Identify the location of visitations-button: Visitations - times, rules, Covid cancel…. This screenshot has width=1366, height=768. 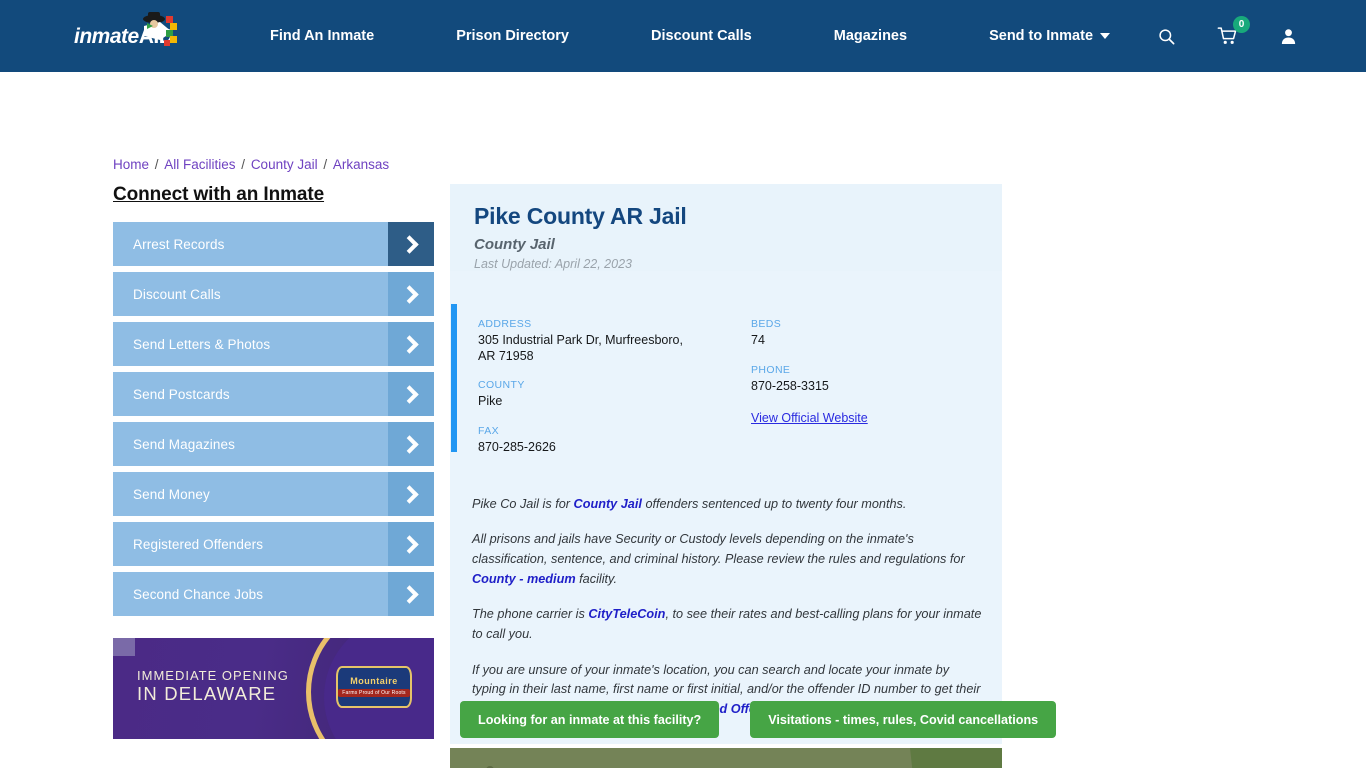
(903, 719).